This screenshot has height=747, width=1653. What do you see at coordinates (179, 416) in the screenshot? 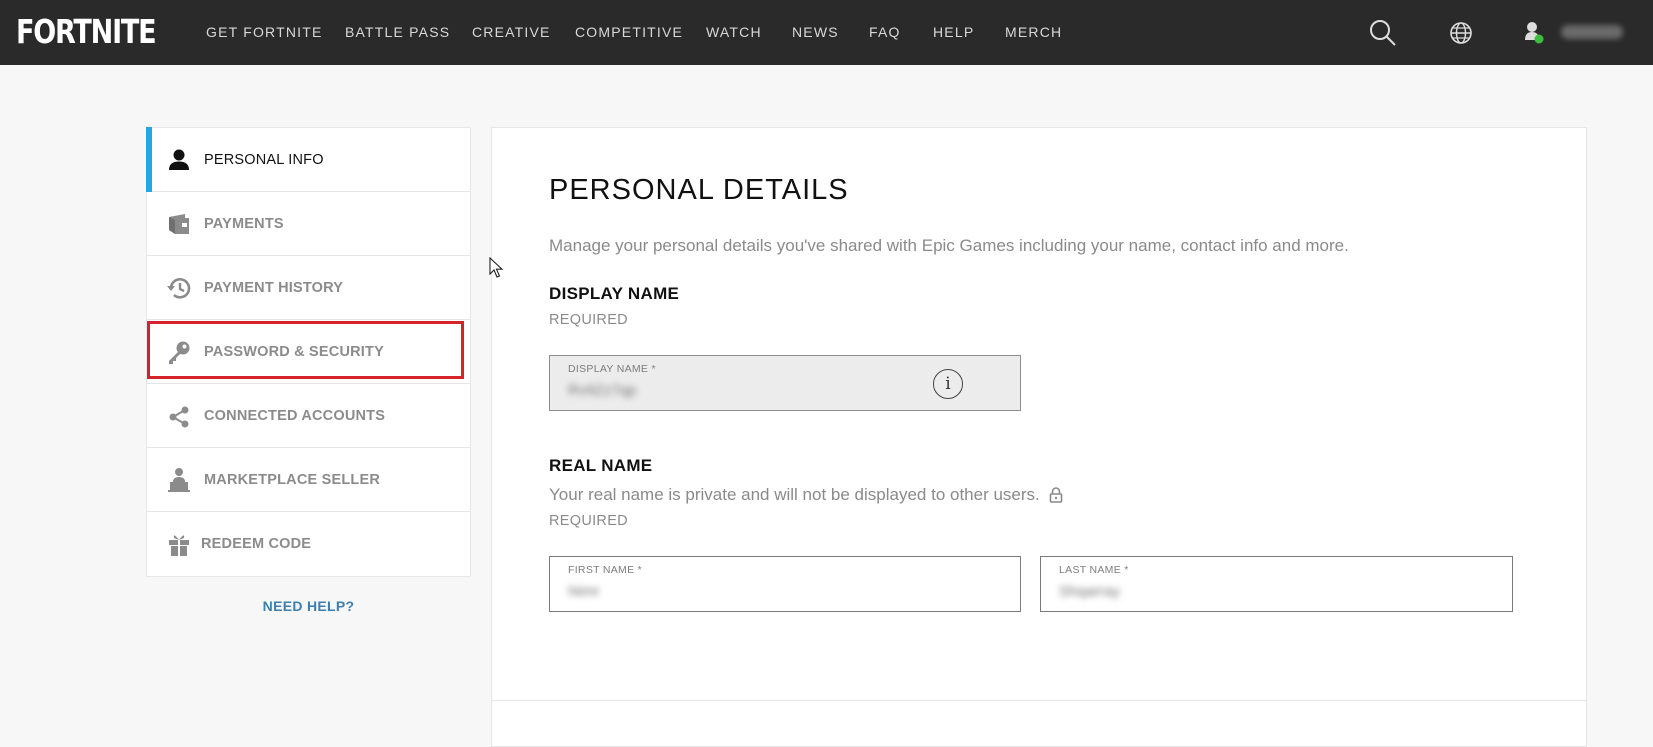
I see `share-icon` at bounding box center [179, 416].